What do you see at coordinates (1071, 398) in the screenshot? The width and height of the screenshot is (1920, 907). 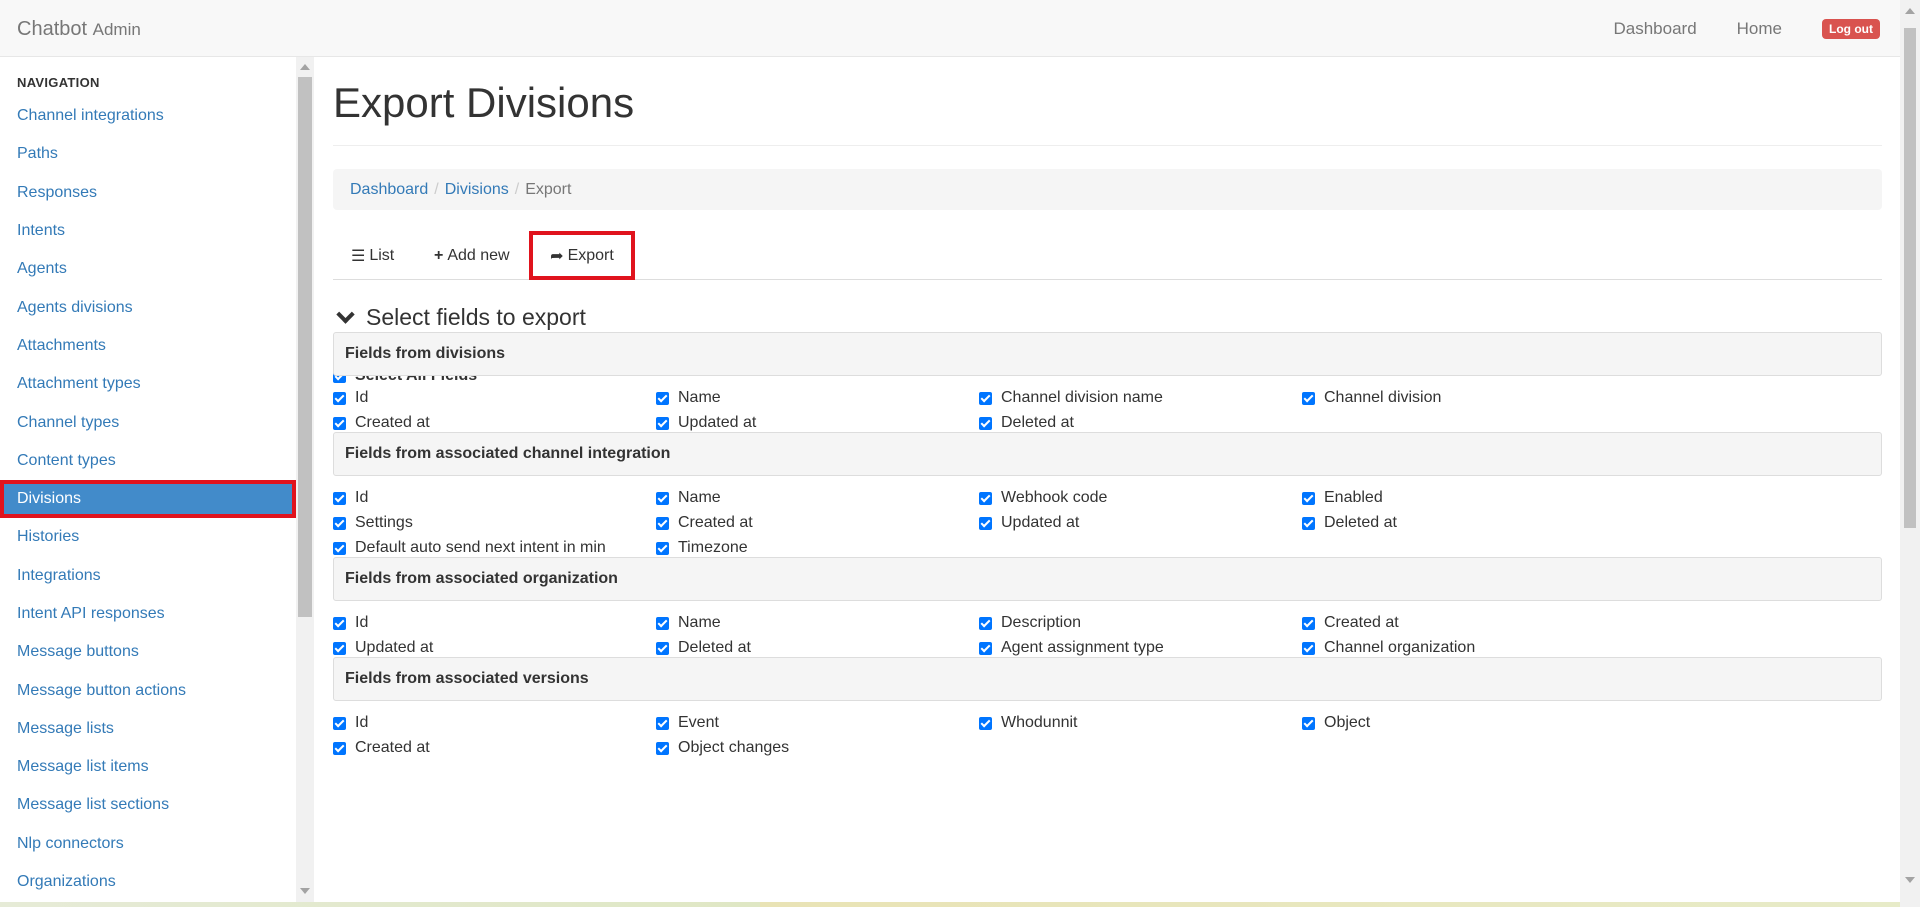 I see `field-checkbox: Channel division name` at bounding box center [1071, 398].